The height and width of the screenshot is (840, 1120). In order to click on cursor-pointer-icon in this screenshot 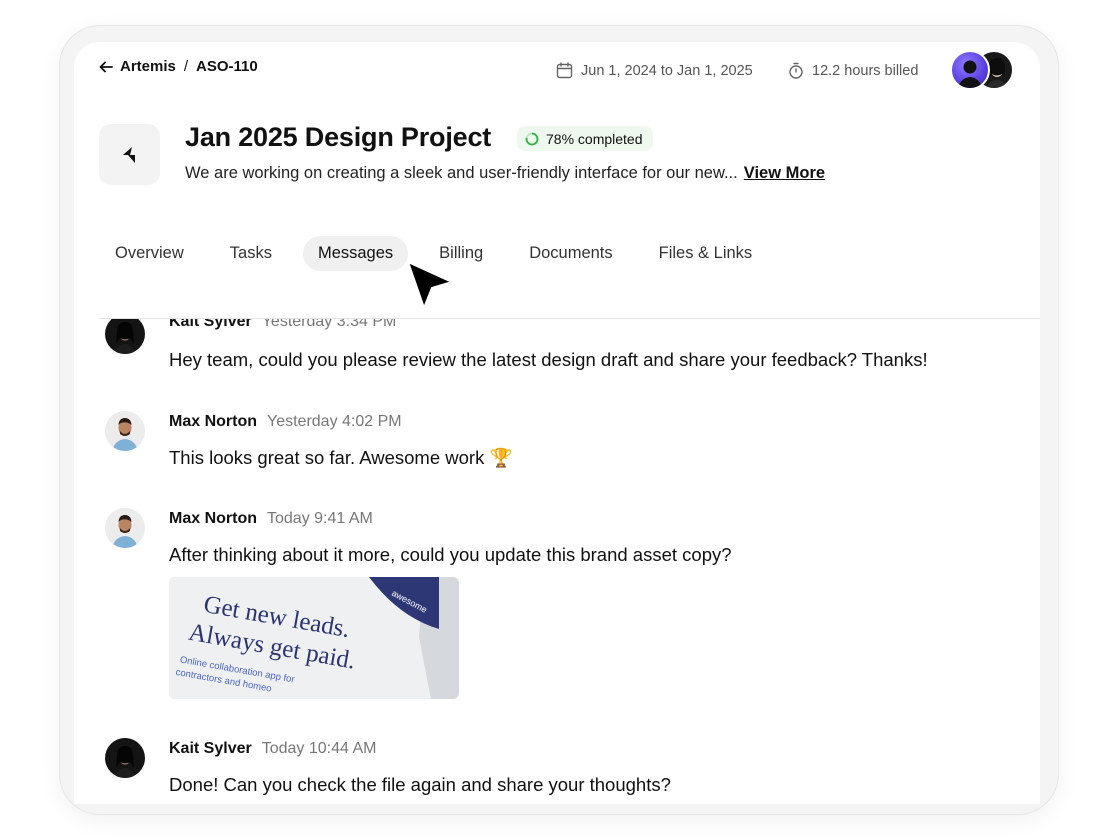, I will do `click(430, 285)`.